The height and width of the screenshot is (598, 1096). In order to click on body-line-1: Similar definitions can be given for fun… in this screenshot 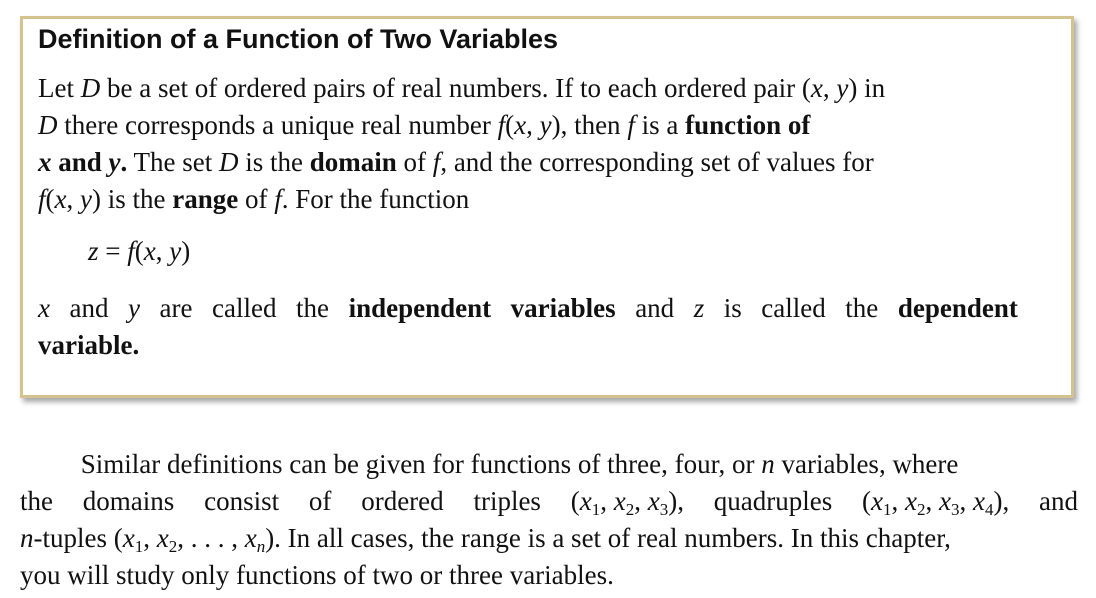, I will do `click(489, 464)`.